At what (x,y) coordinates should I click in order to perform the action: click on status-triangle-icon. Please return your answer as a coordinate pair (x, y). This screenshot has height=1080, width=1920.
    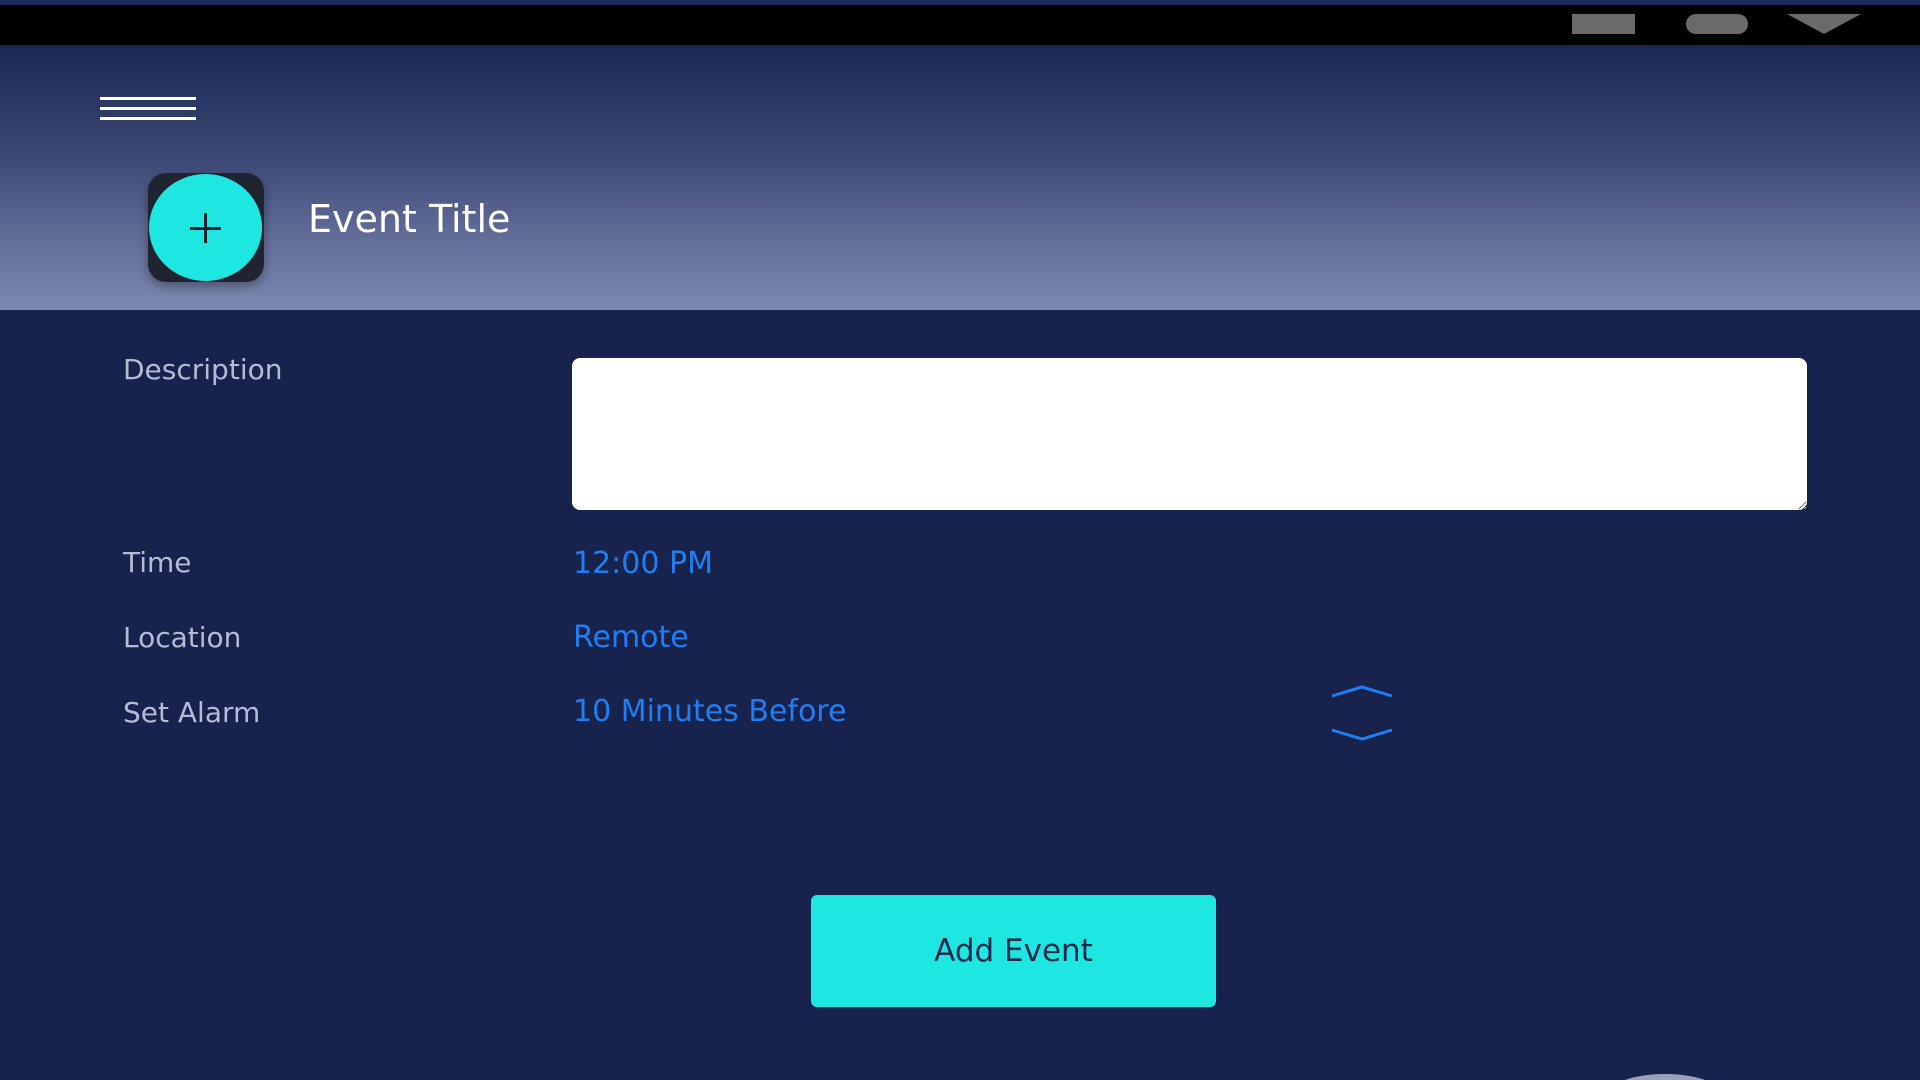
    Looking at the image, I should click on (1824, 24).